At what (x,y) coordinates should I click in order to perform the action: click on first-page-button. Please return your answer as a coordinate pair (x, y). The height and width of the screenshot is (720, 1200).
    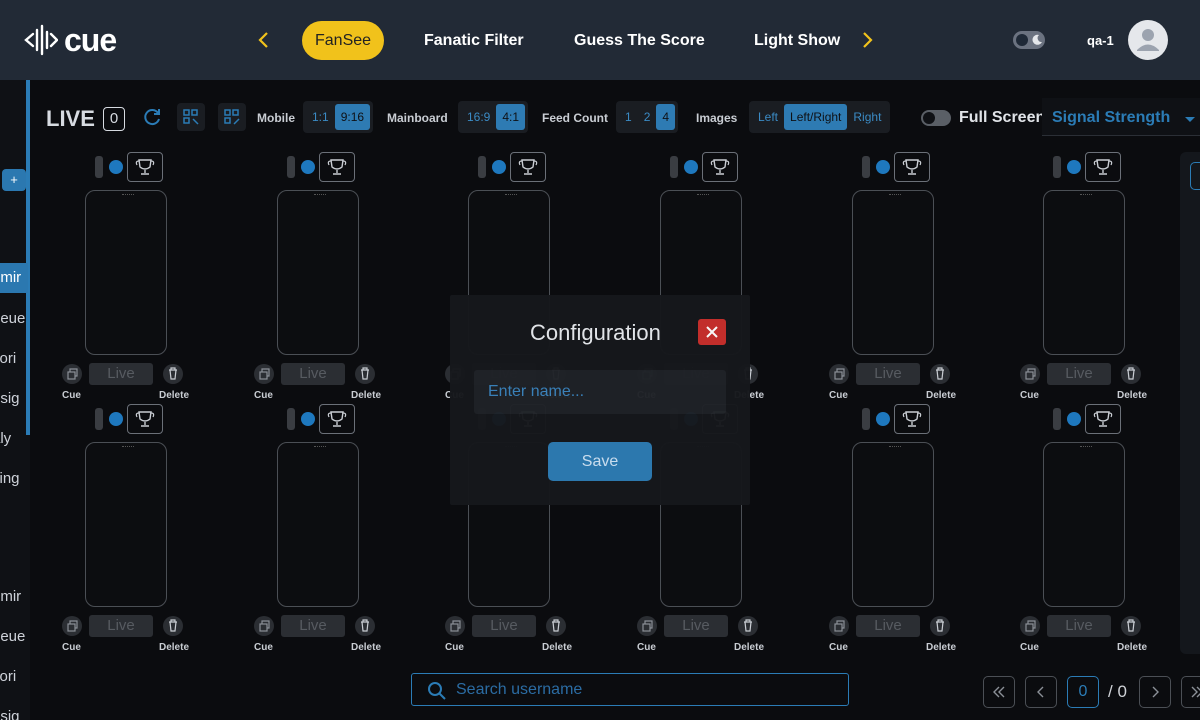
    Looking at the image, I should click on (999, 692).